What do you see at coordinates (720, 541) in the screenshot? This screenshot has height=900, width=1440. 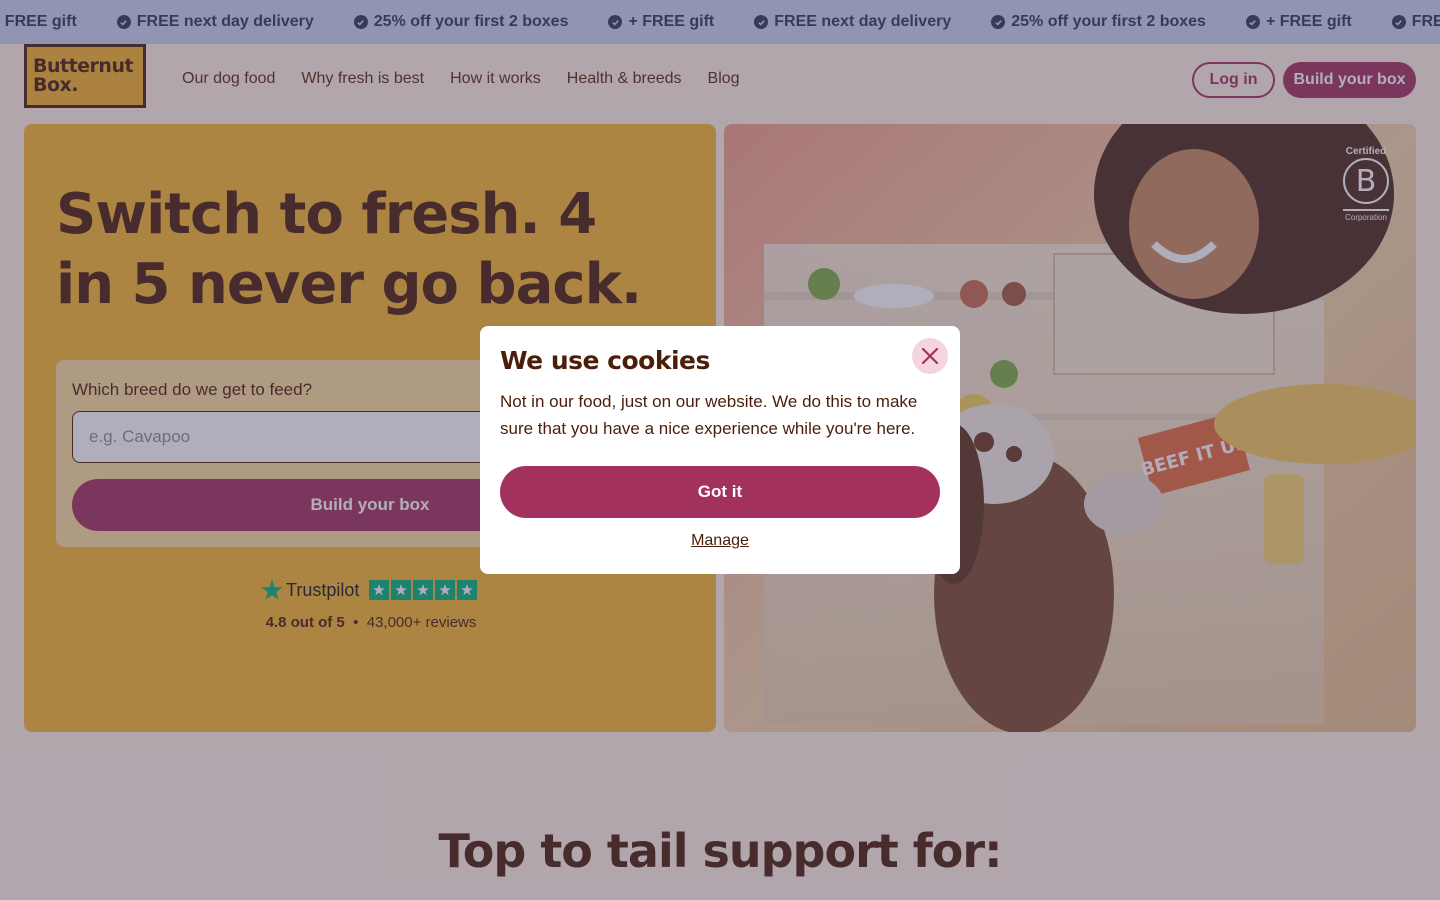 I see `manage-cookies-link: Manage` at bounding box center [720, 541].